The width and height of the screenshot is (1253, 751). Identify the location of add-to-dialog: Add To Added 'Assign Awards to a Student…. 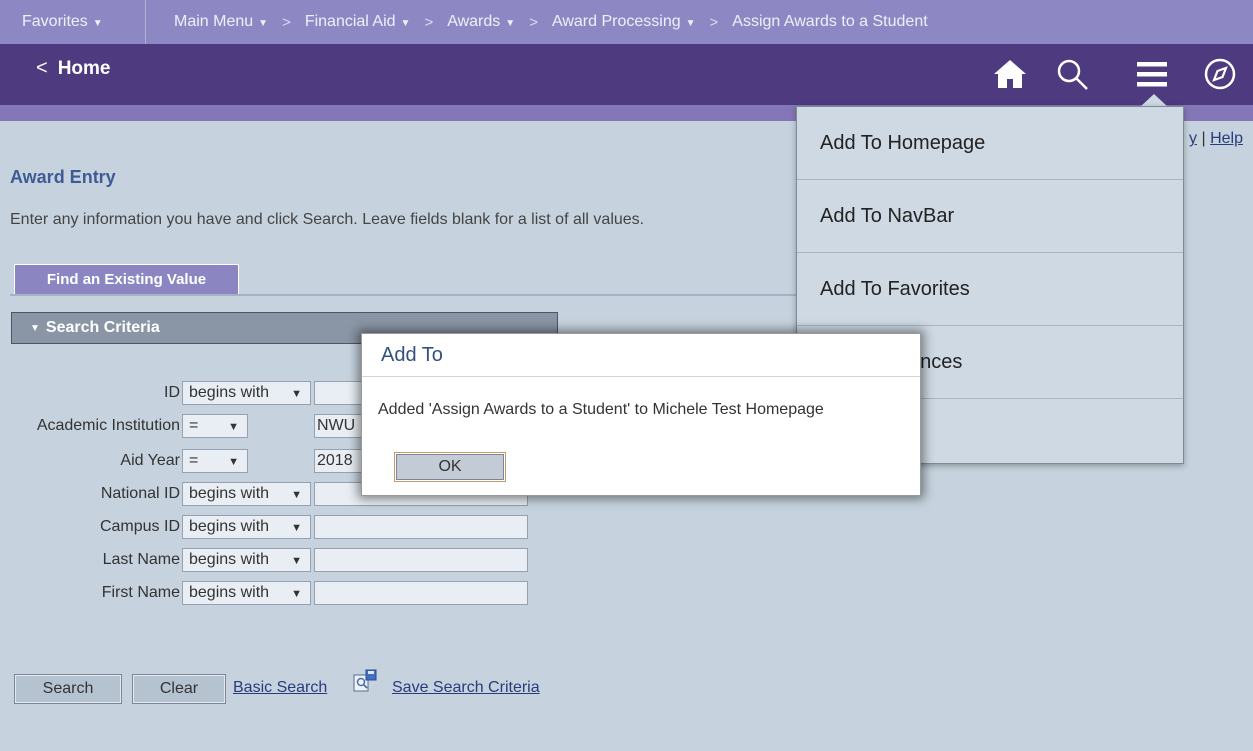
(641, 414).